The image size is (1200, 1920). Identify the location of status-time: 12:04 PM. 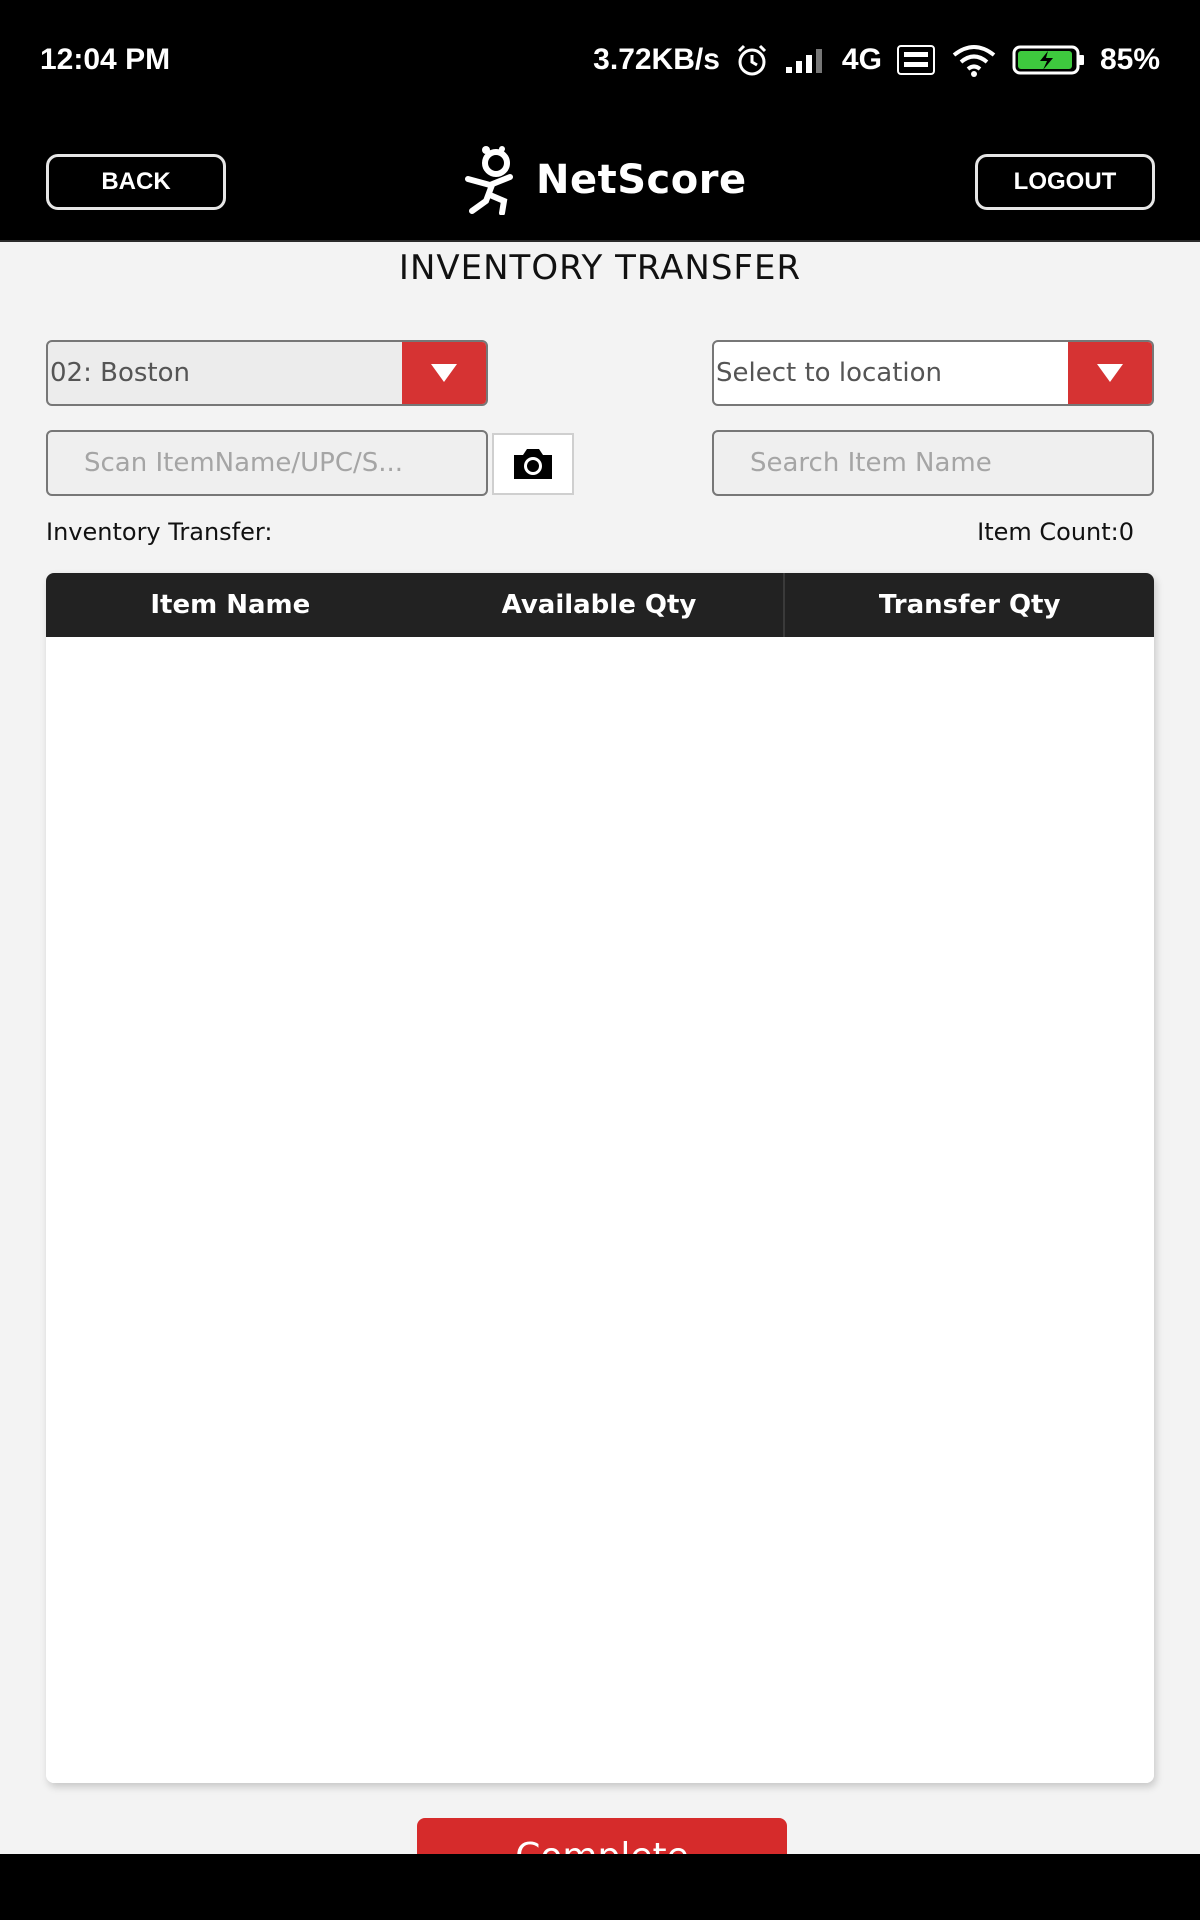
(105, 59).